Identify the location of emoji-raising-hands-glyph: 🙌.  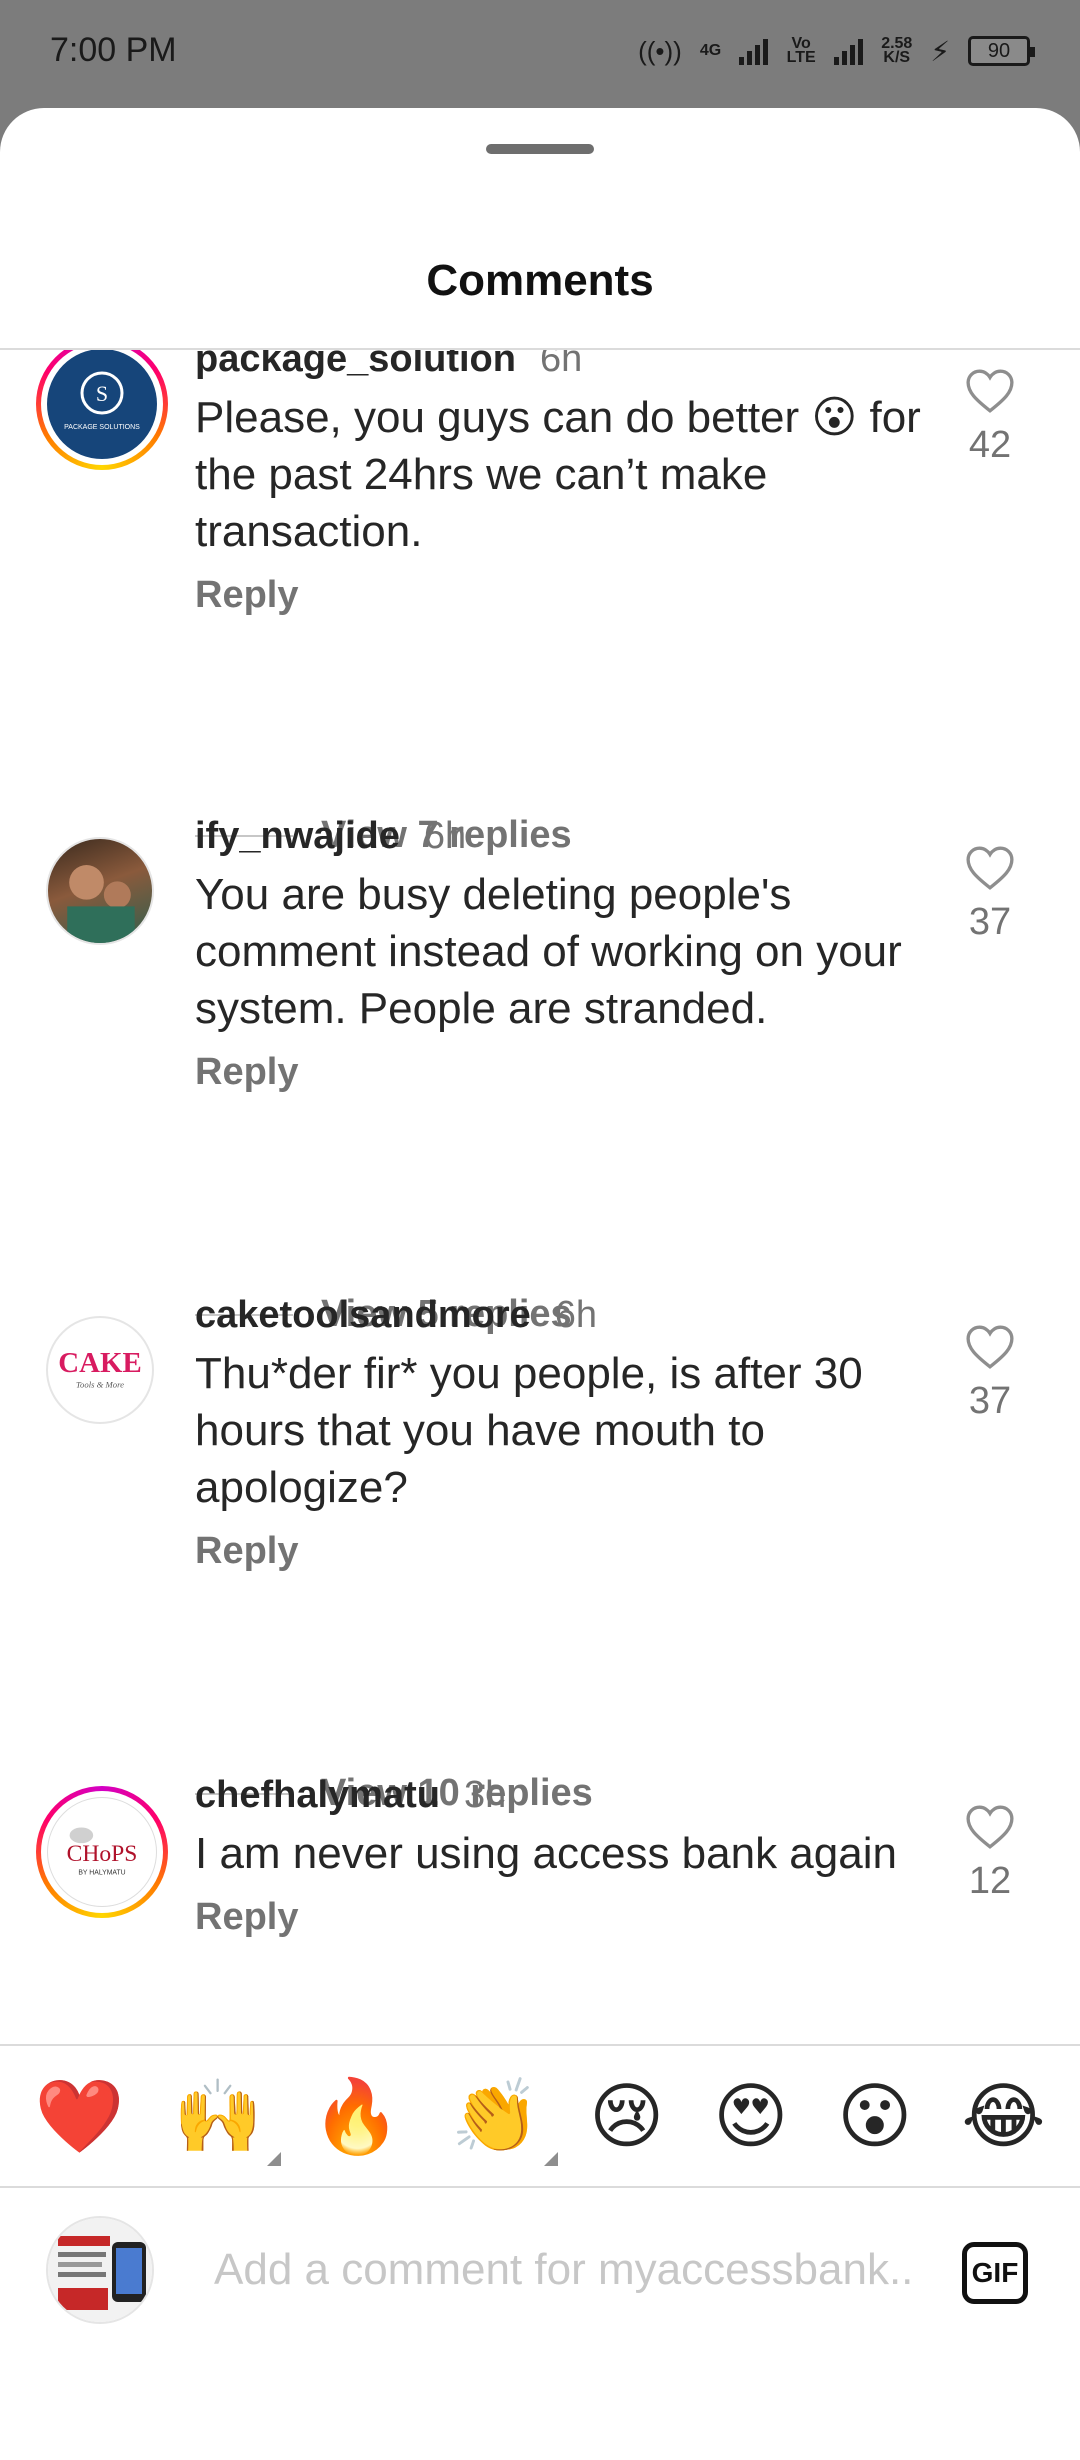
(218, 2116).